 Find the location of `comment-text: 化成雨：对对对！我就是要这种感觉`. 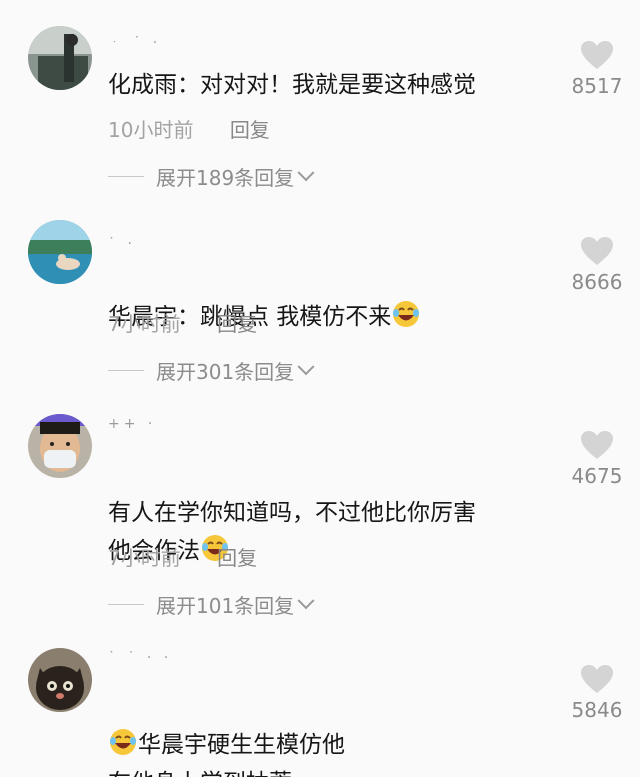

comment-text: 化成雨：对对对！我就是要这种感觉 is located at coordinates (292, 85).